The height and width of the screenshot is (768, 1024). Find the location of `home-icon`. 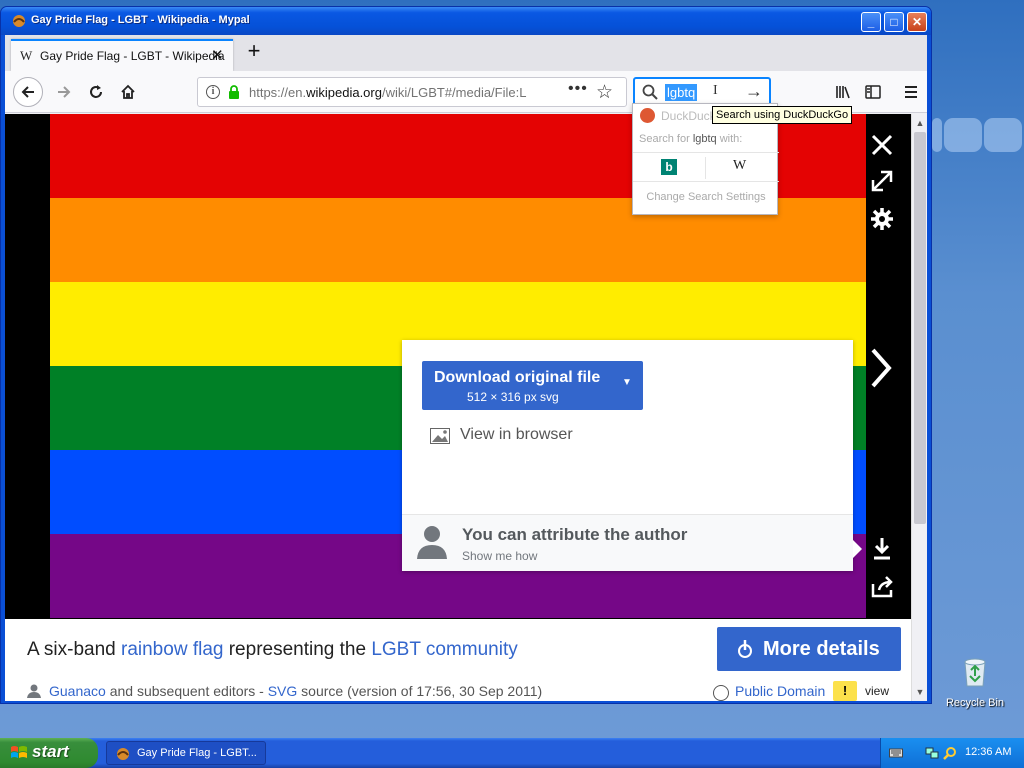

home-icon is located at coordinates (128, 91).